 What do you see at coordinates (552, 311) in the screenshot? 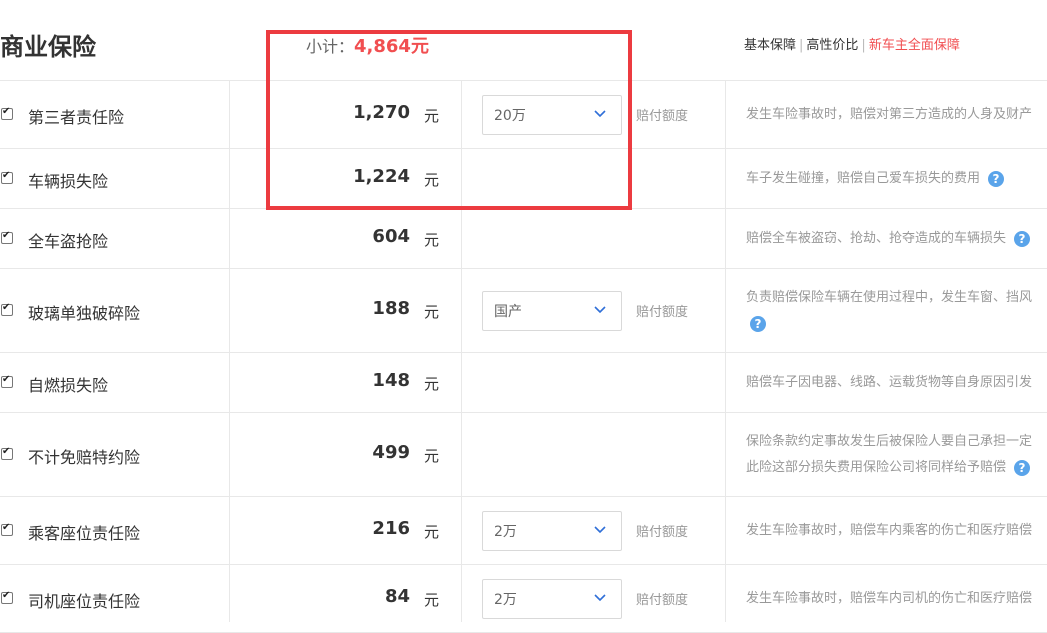
I see `coverage-select: 国产` at bounding box center [552, 311].